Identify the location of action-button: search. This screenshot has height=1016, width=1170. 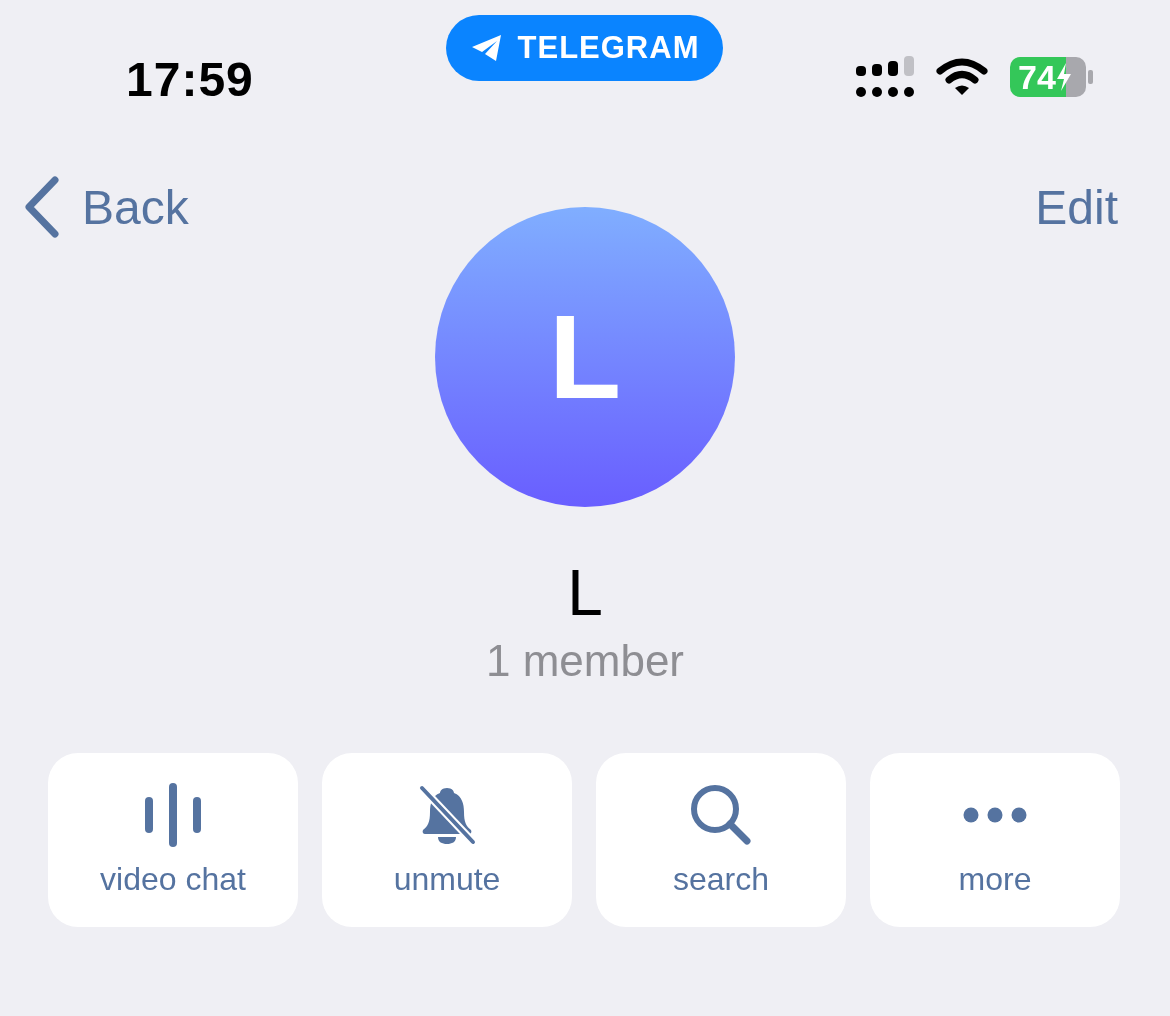
(721, 840).